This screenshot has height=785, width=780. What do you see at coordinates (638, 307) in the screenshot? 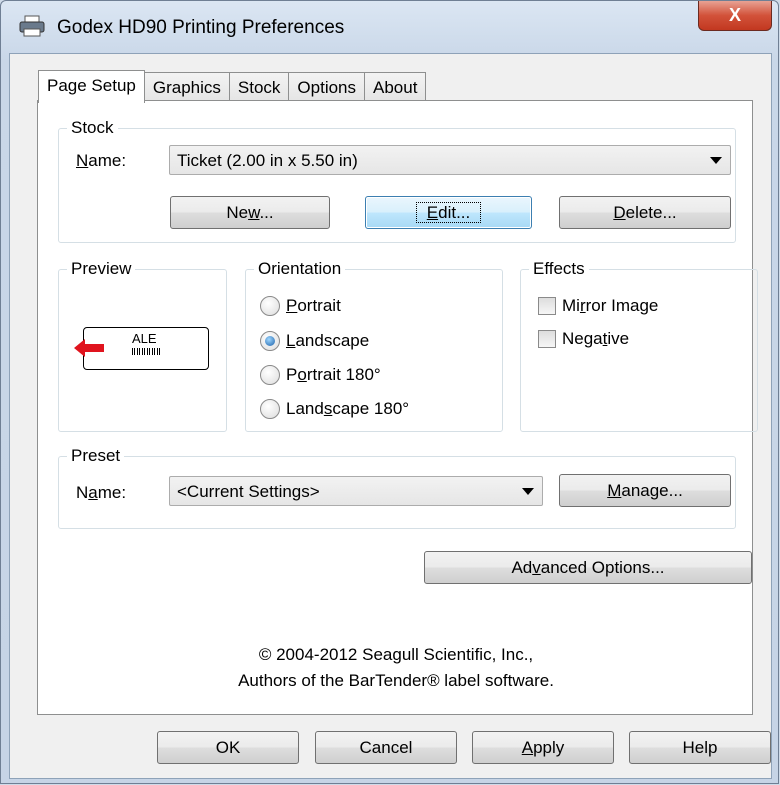
I see `mirror-image-option: Mirror Image` at bounding box center [638, 307].